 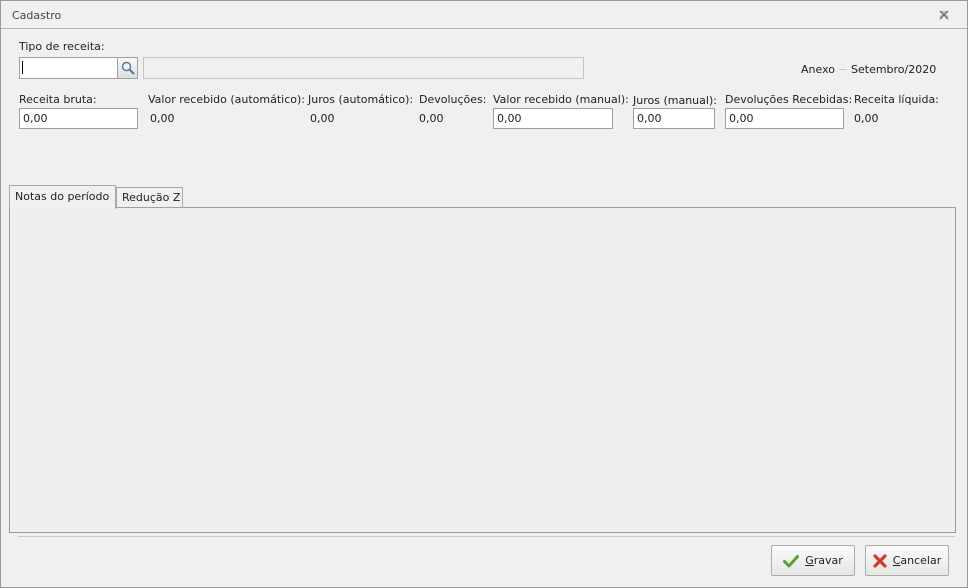 I want to click on tipo-receita-label: Tipo de receita:, so click(x=62, y=46).